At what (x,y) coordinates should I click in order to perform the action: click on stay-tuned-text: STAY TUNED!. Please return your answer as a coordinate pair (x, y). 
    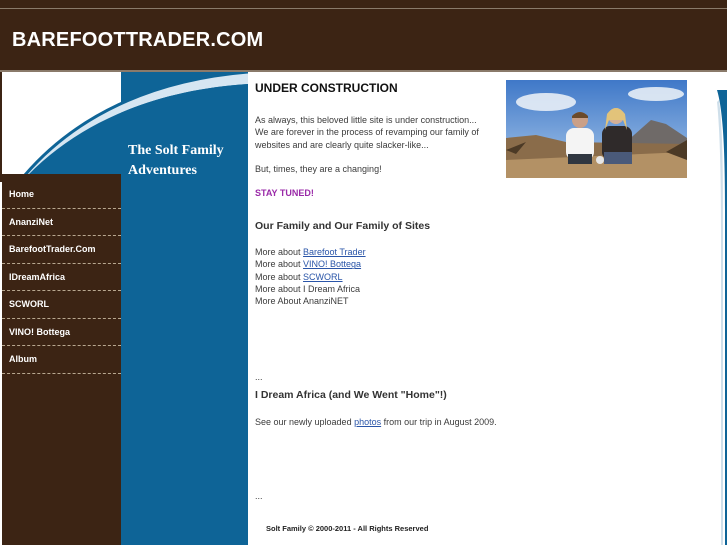
    Looking at the image, I should click on (284, 193).